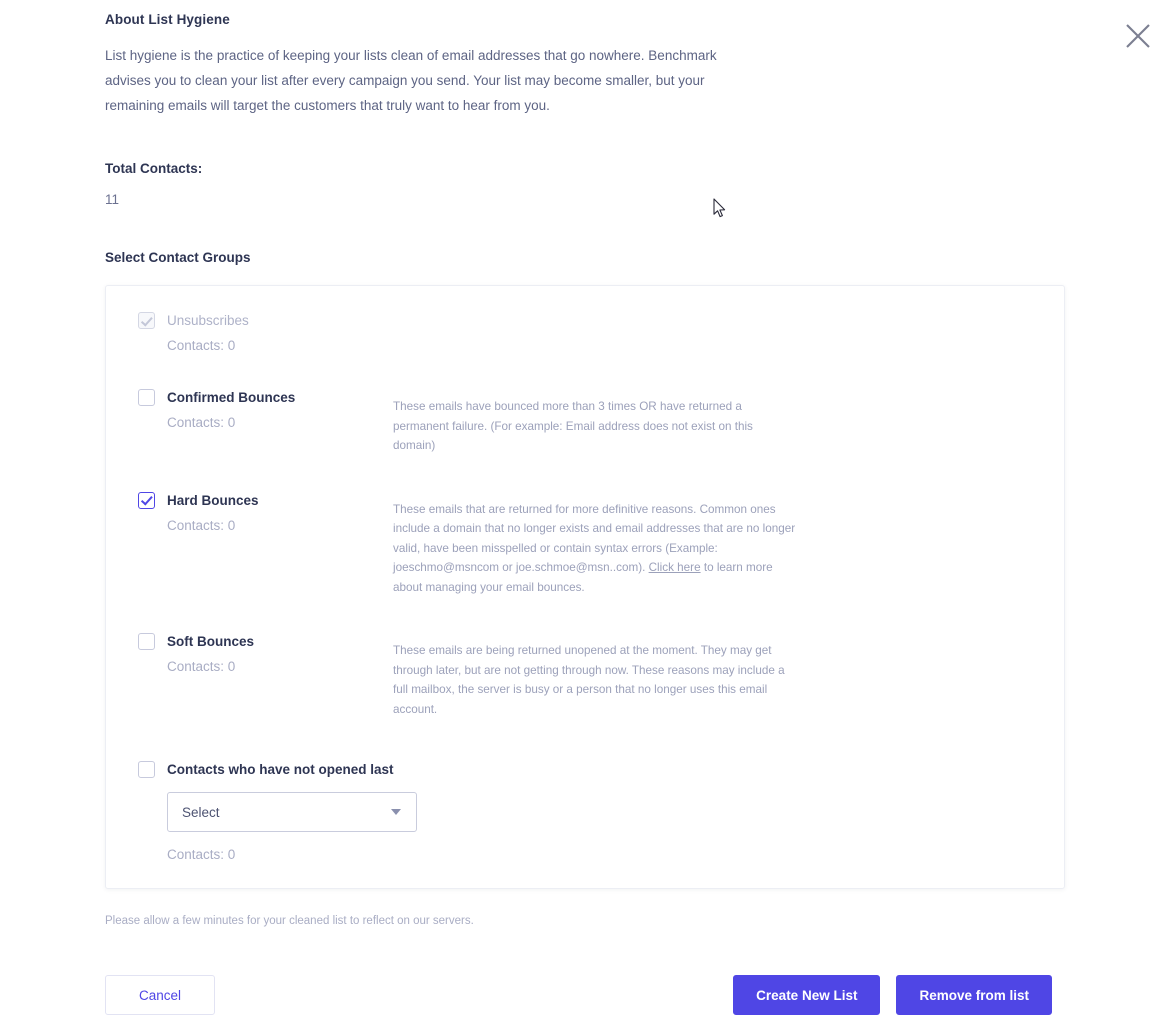  I want to click on group-count-confirmed-bounces: Contacts: 0, so click(201, 422).